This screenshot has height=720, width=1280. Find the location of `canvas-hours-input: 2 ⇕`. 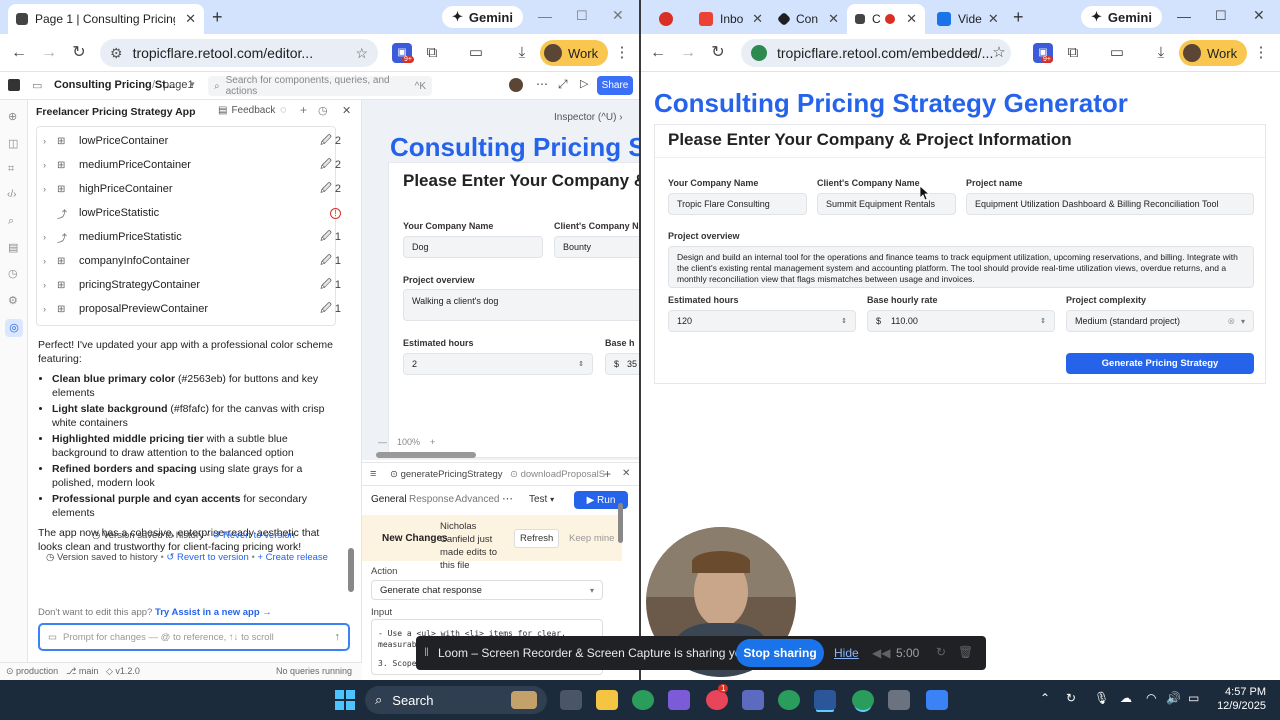

canvas-hours-input: 2 ⇕ is located at coordinates (498, 364).